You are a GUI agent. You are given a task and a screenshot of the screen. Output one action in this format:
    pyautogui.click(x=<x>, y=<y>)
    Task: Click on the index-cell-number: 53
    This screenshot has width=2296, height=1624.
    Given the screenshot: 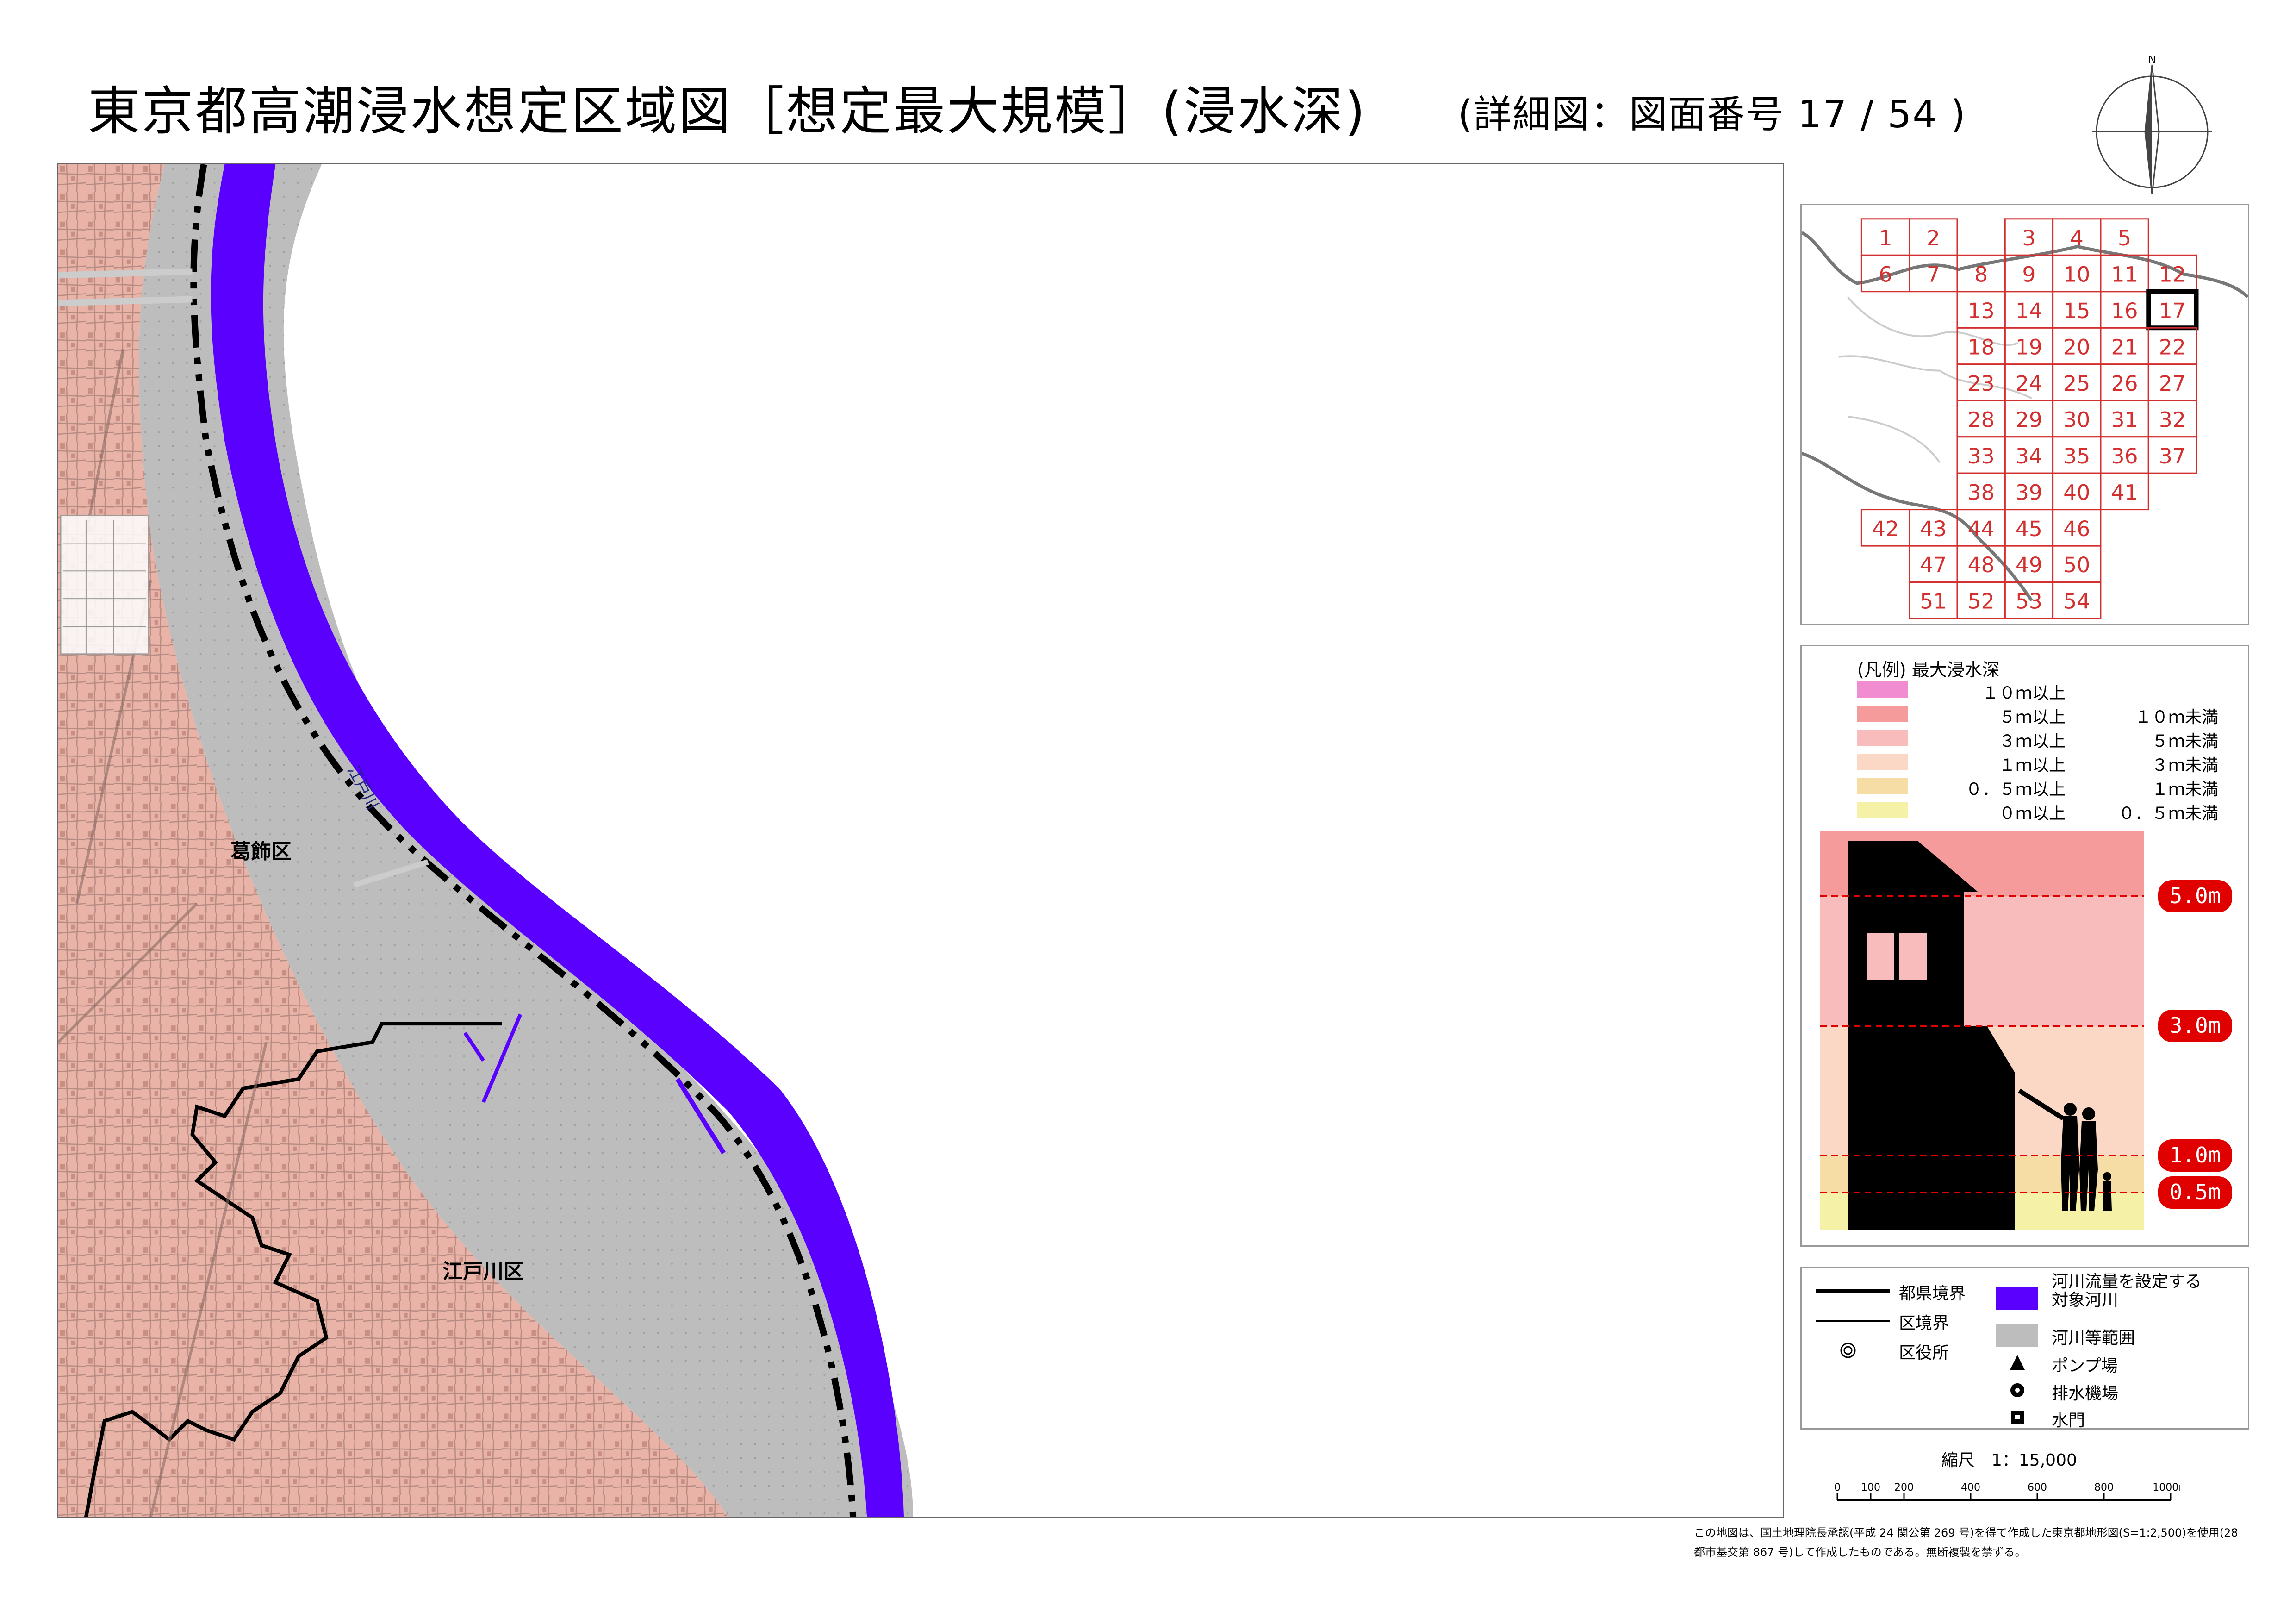 What is the action you would take?
    pyautogui.click(x=2029, y=601)
    